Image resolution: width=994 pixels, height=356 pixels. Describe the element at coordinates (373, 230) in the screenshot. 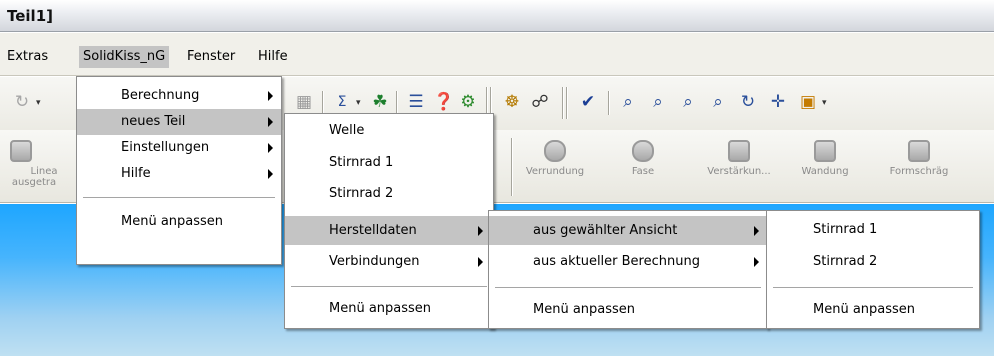

I see `menu-item-label: Herstelldaten` at that location.